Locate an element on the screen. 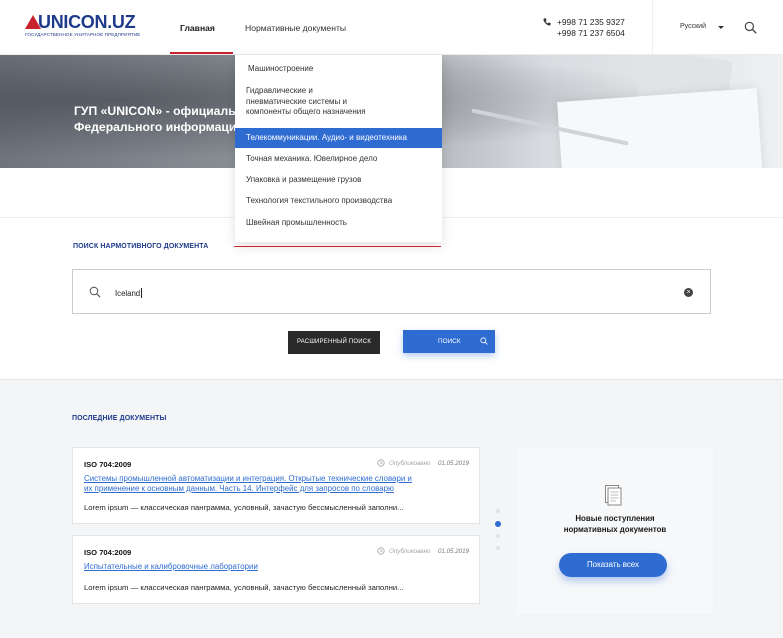 This screenshot has height=638, width=783. slider-pagination is located at coordinates (498, 533).